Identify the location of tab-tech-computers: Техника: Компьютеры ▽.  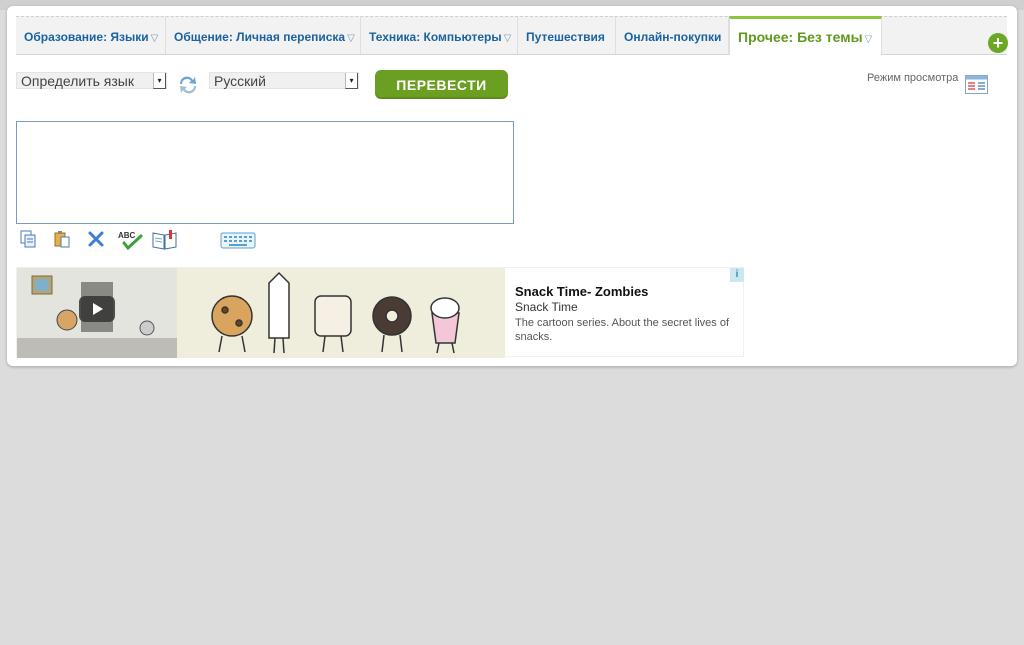
(439, 35).